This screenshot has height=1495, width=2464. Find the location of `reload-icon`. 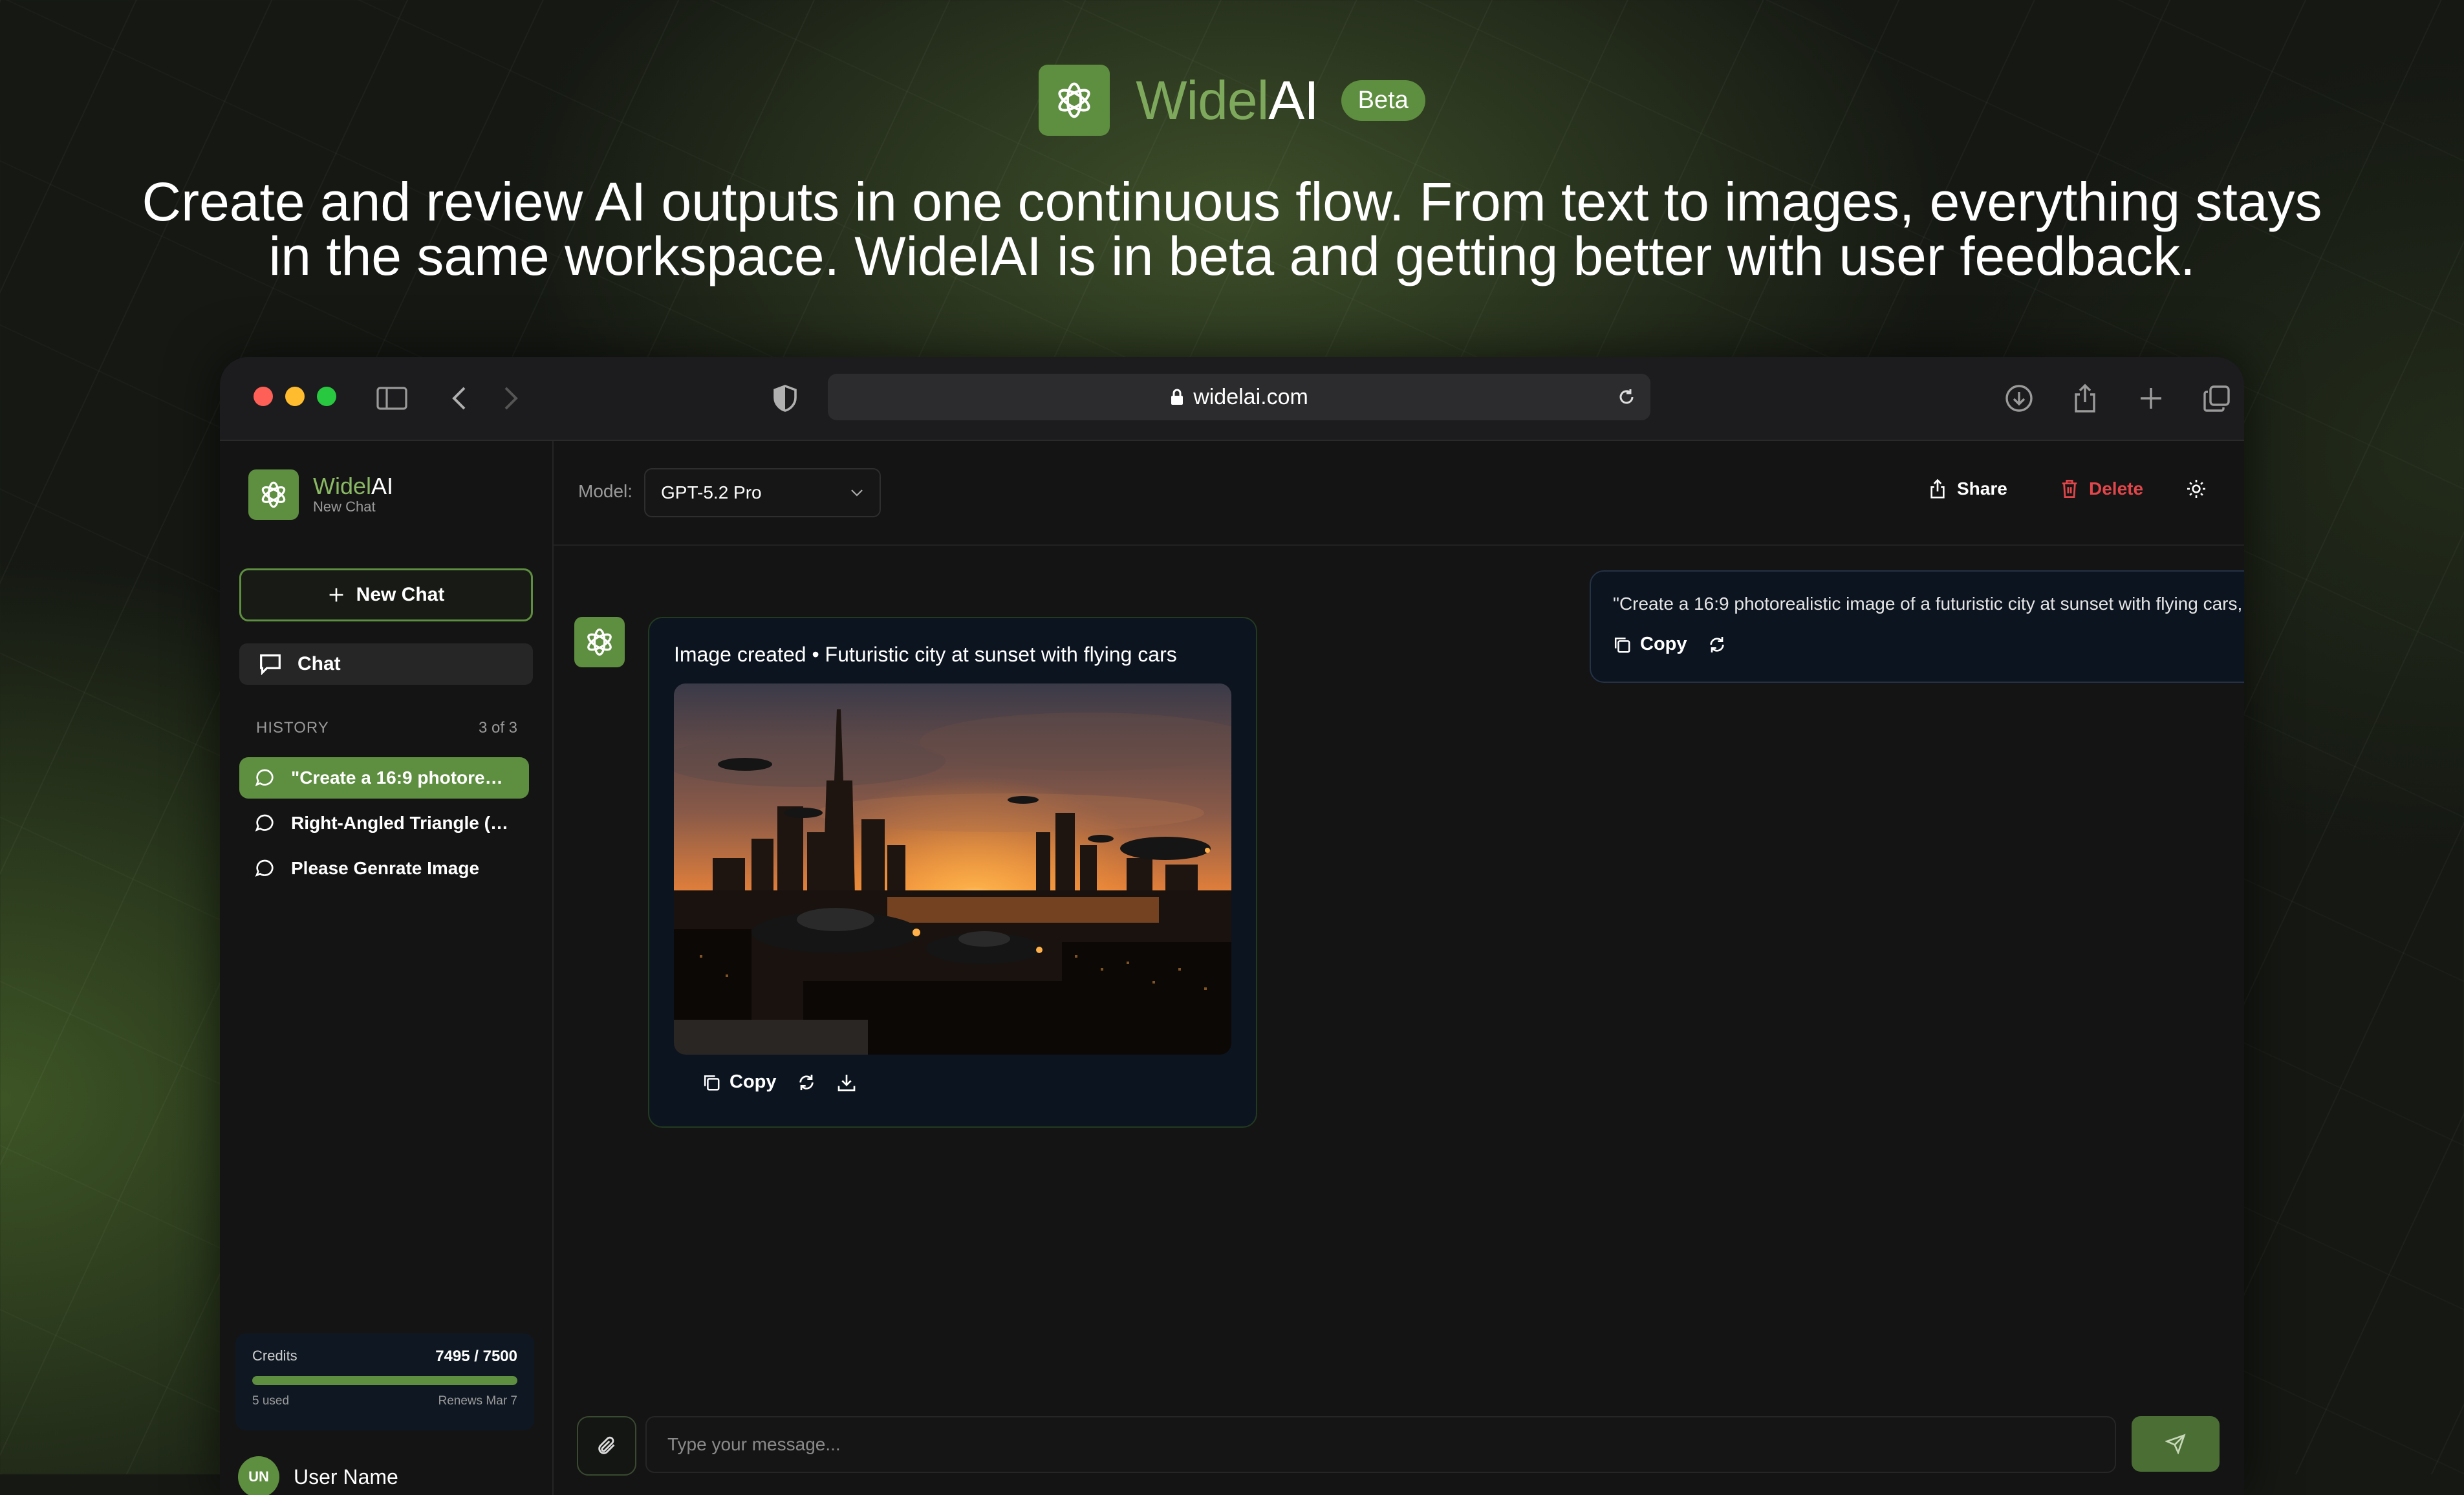

reload-icon is located at coordinates (1626, 397).